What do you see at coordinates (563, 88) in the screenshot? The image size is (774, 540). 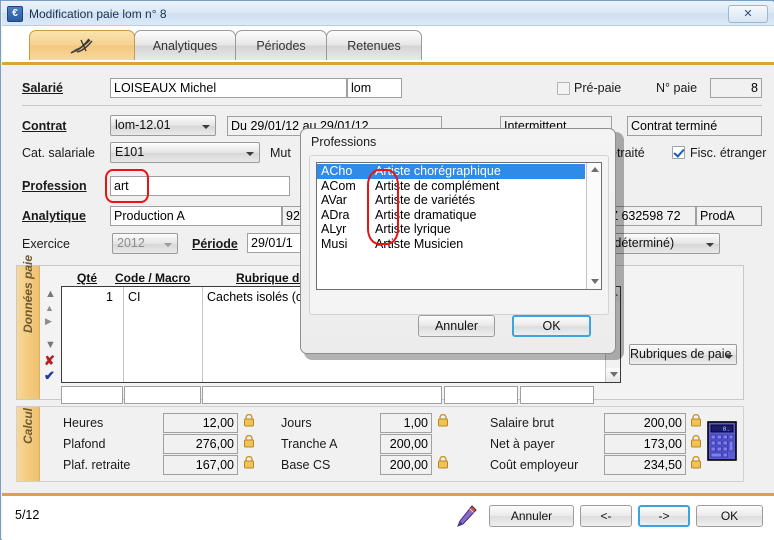 I see `prepaie-checkbox` at bounding box center [563, 88].